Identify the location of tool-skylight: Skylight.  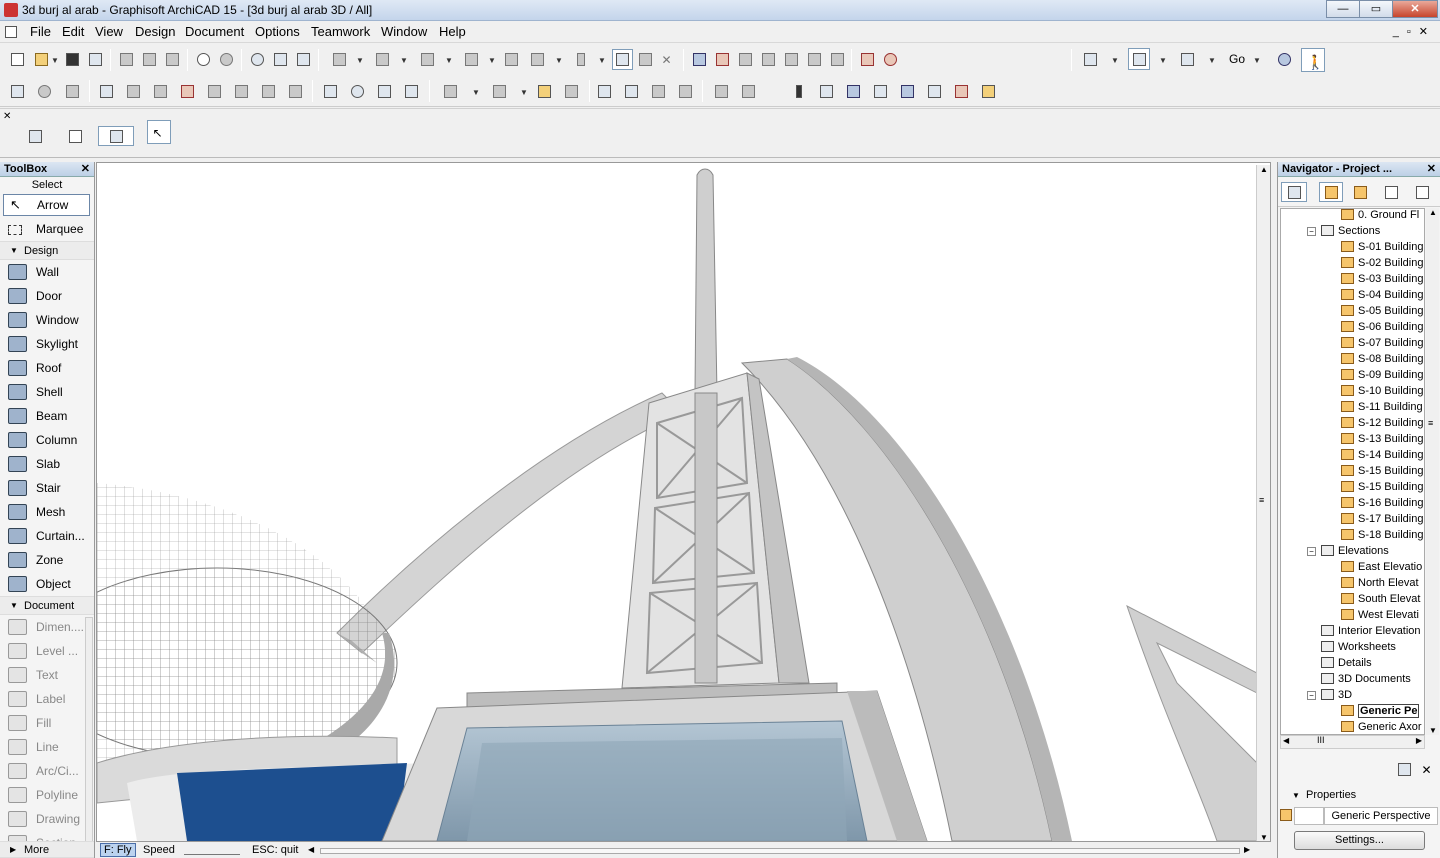
(47, 344).